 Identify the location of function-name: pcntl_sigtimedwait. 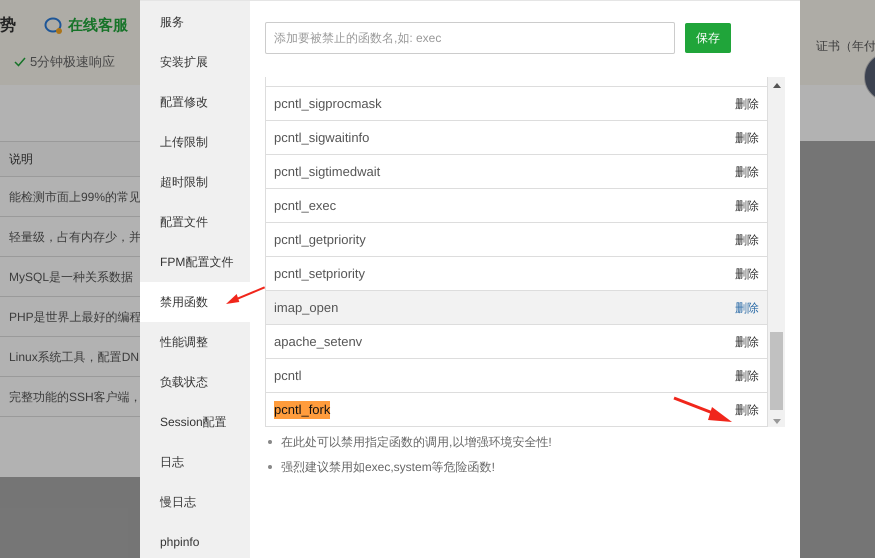
(327, 171).